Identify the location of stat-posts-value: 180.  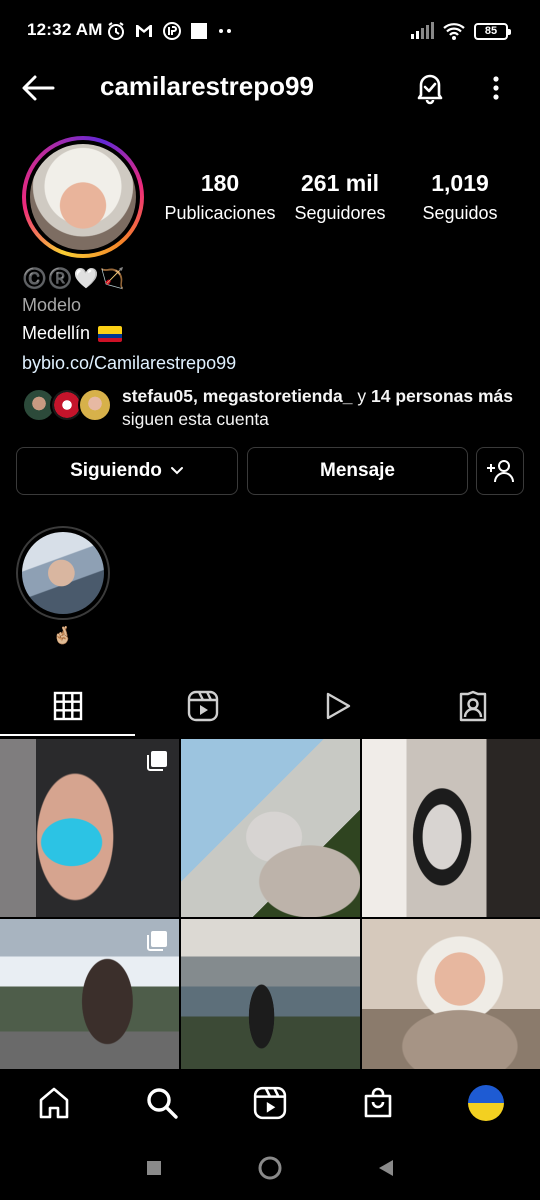
(220, 183).